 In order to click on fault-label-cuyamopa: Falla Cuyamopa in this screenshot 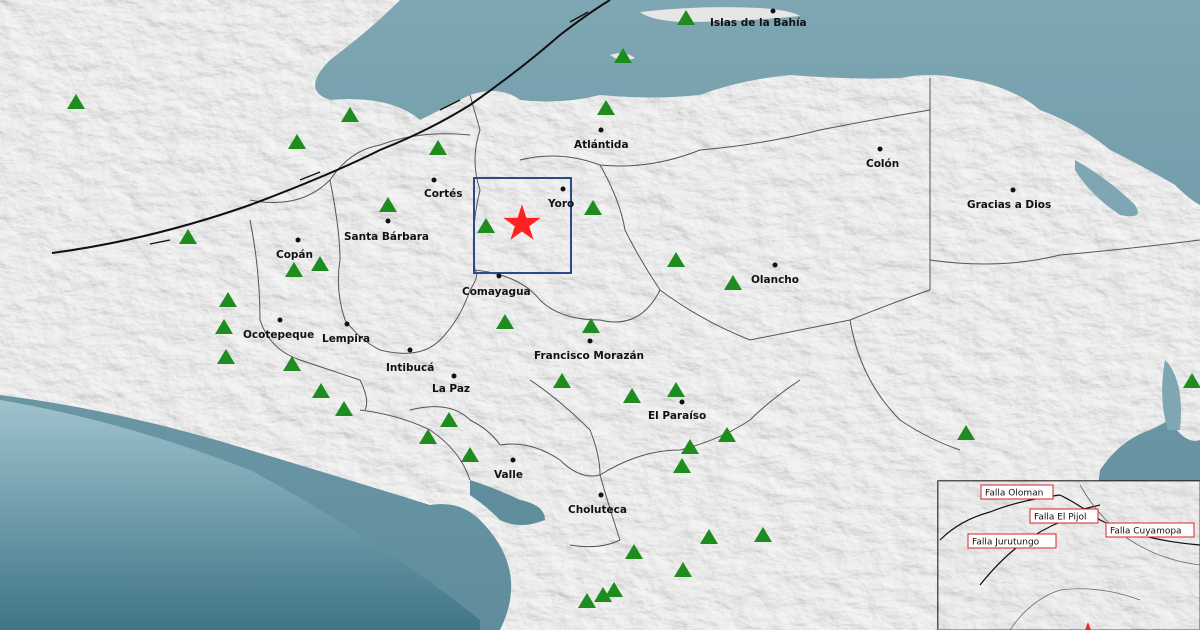, I will do `click(1150, 530)`.